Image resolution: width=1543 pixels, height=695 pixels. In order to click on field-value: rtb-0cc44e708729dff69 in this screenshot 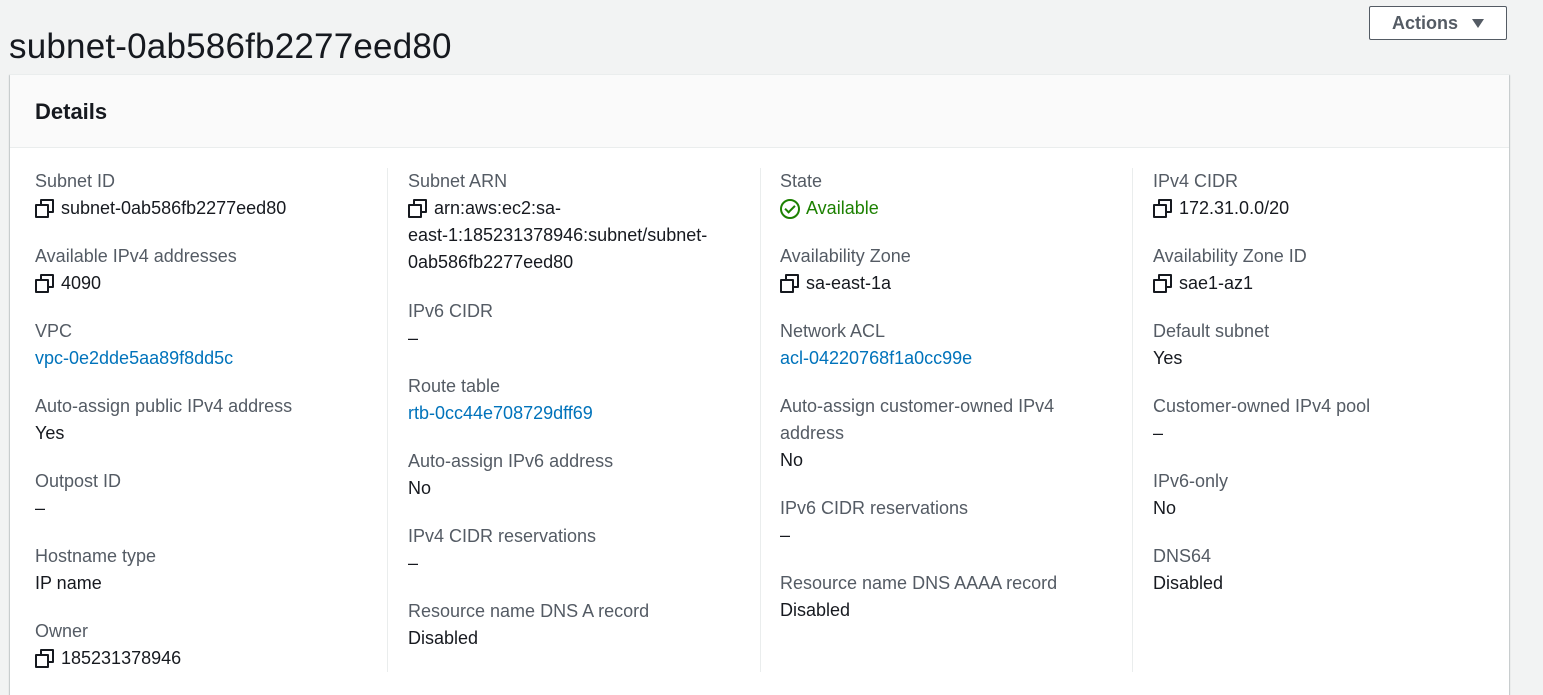, I will do `click(500, 413)`.